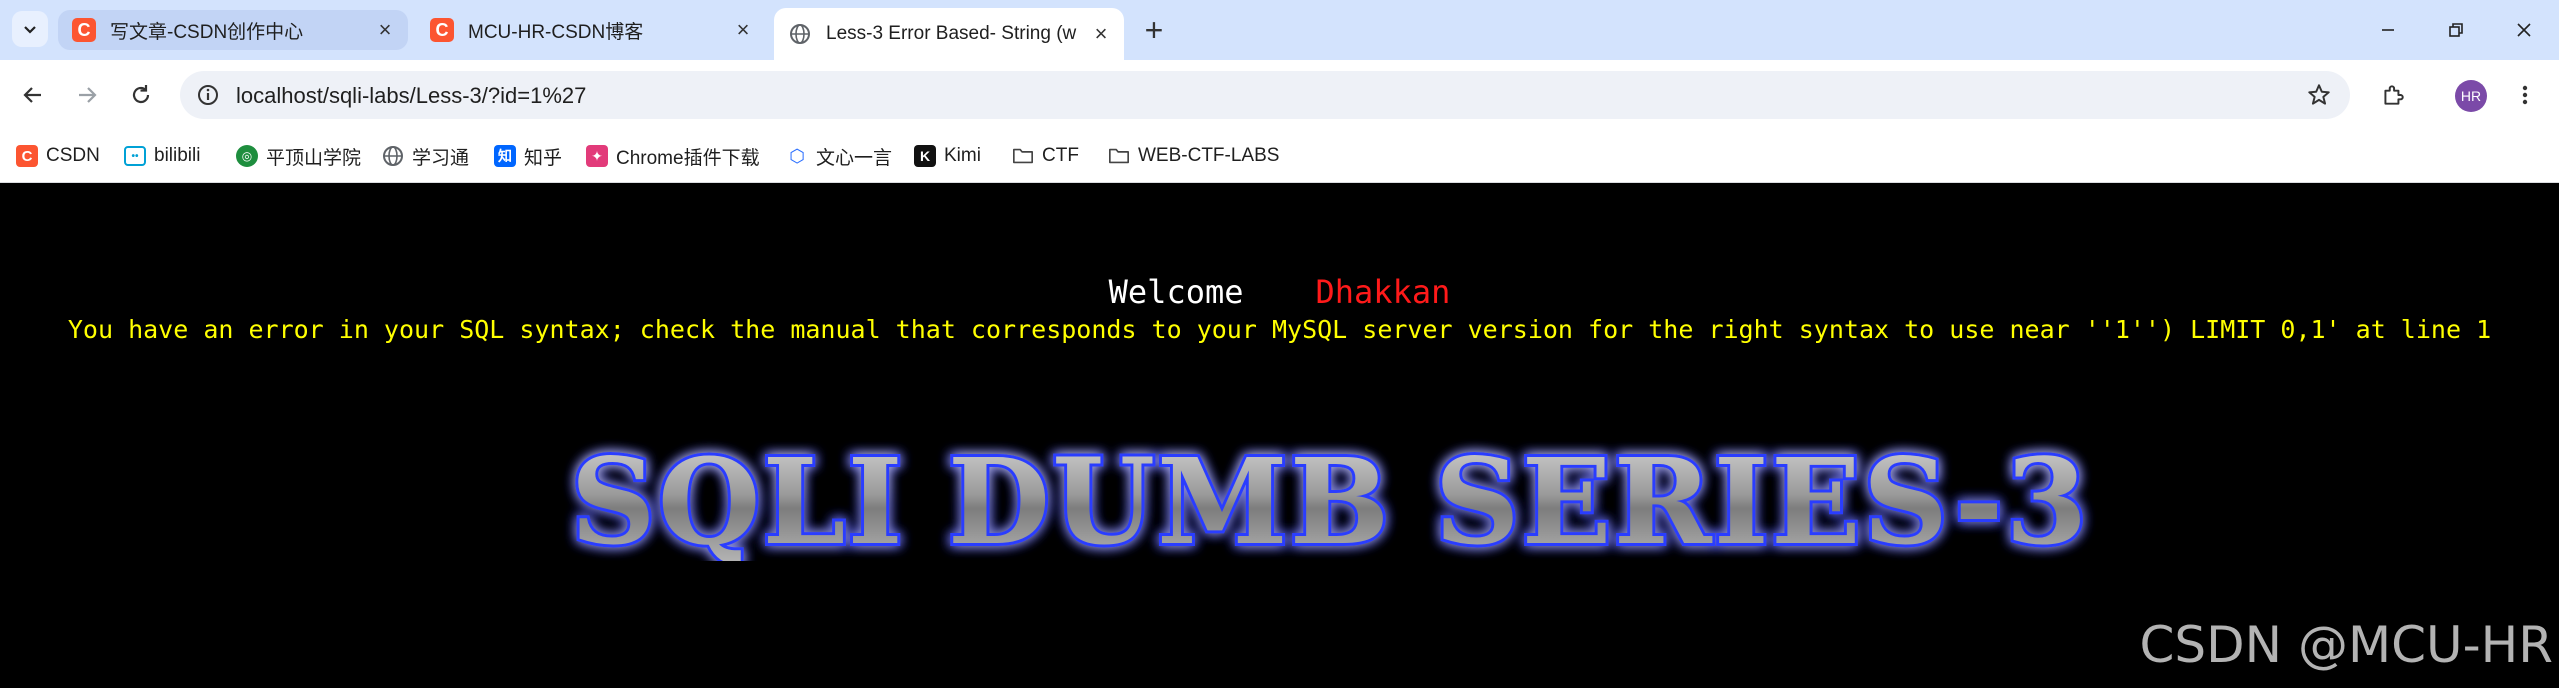  Describe the element at coordinates (1383, 292) in the screenshot. I see `username-text: Dhakkan` at that location.